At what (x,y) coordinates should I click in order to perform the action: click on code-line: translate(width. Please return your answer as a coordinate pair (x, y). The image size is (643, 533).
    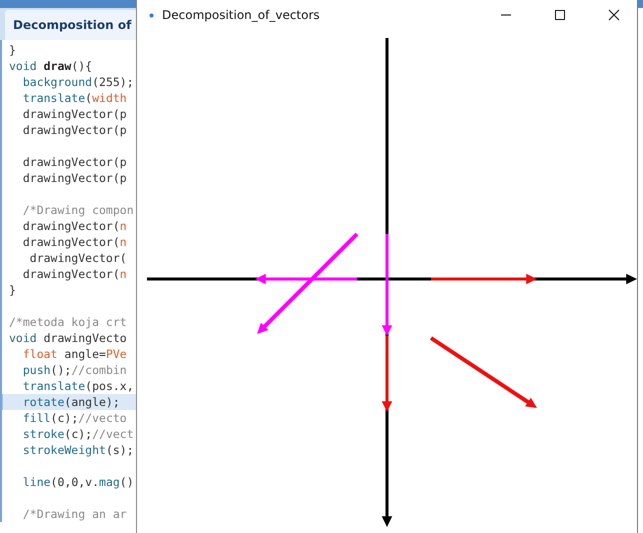
    Looking at the image, I should click on (75, 98).